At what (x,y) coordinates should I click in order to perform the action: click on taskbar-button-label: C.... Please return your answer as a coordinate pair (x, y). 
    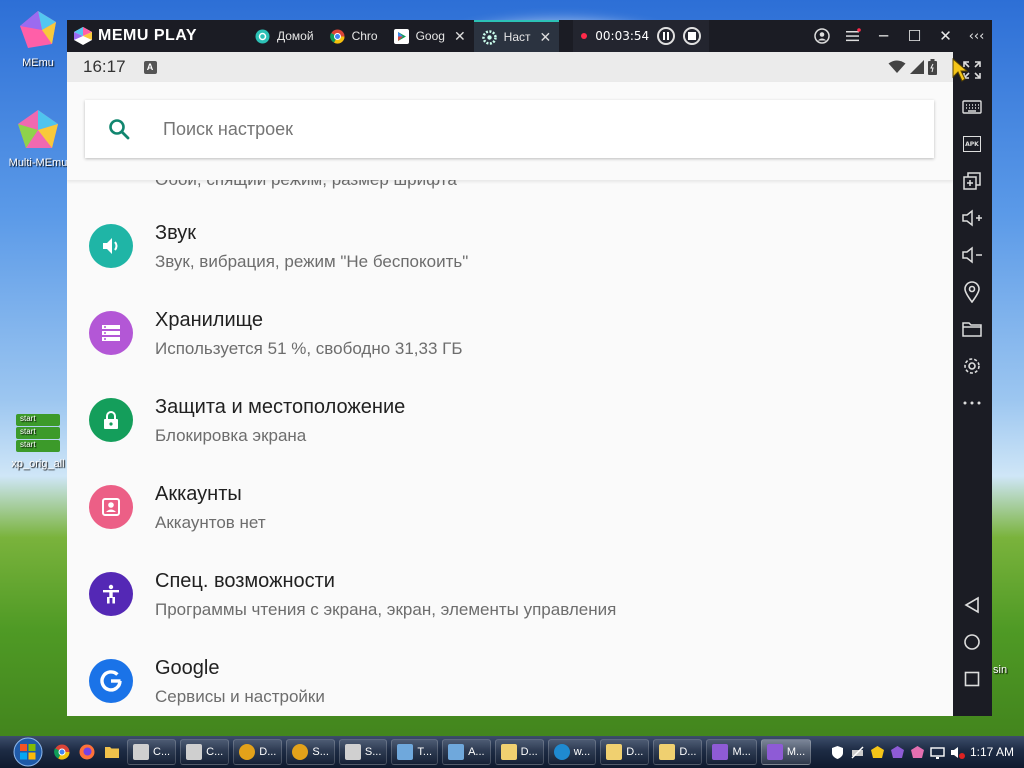
    Looking at the image, I should click on (162, 752).